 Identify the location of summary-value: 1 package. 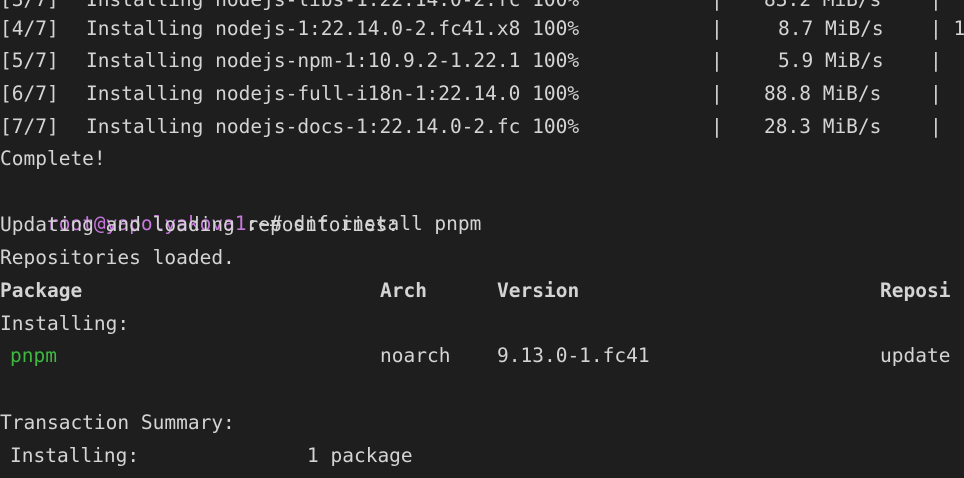
(360, 455).